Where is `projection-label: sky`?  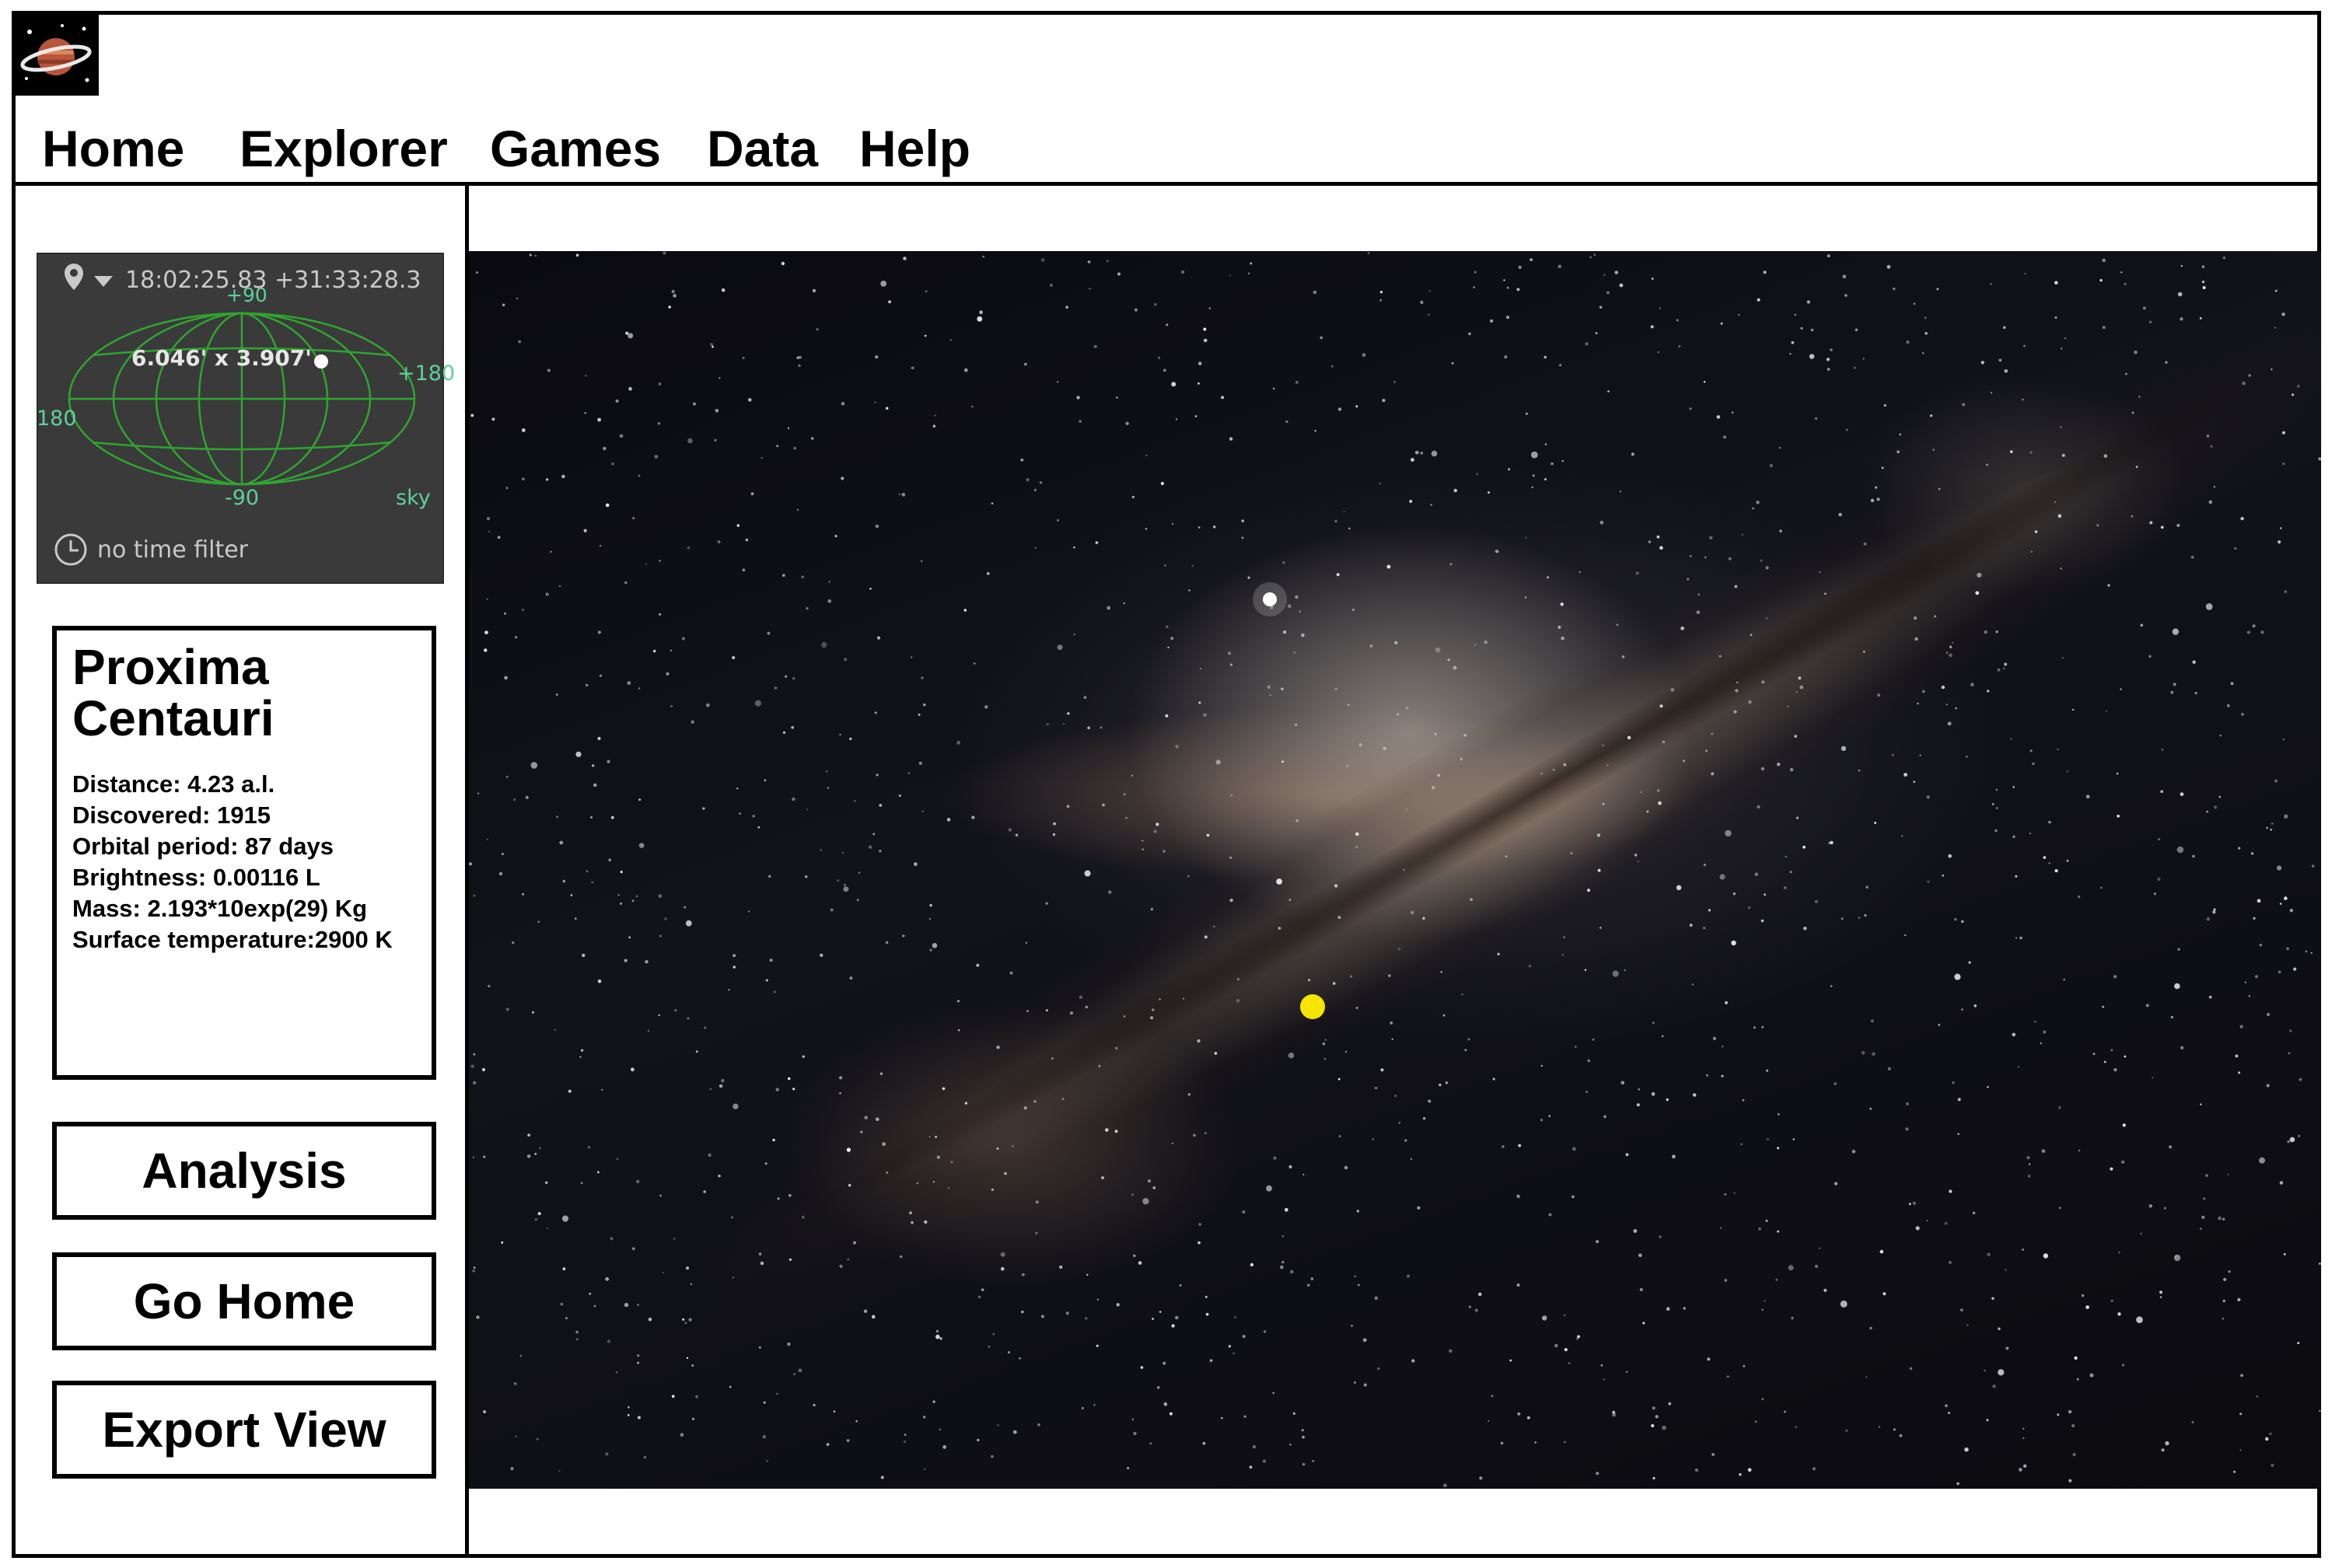 projection-label: sky is located at coordinates (414, 498).